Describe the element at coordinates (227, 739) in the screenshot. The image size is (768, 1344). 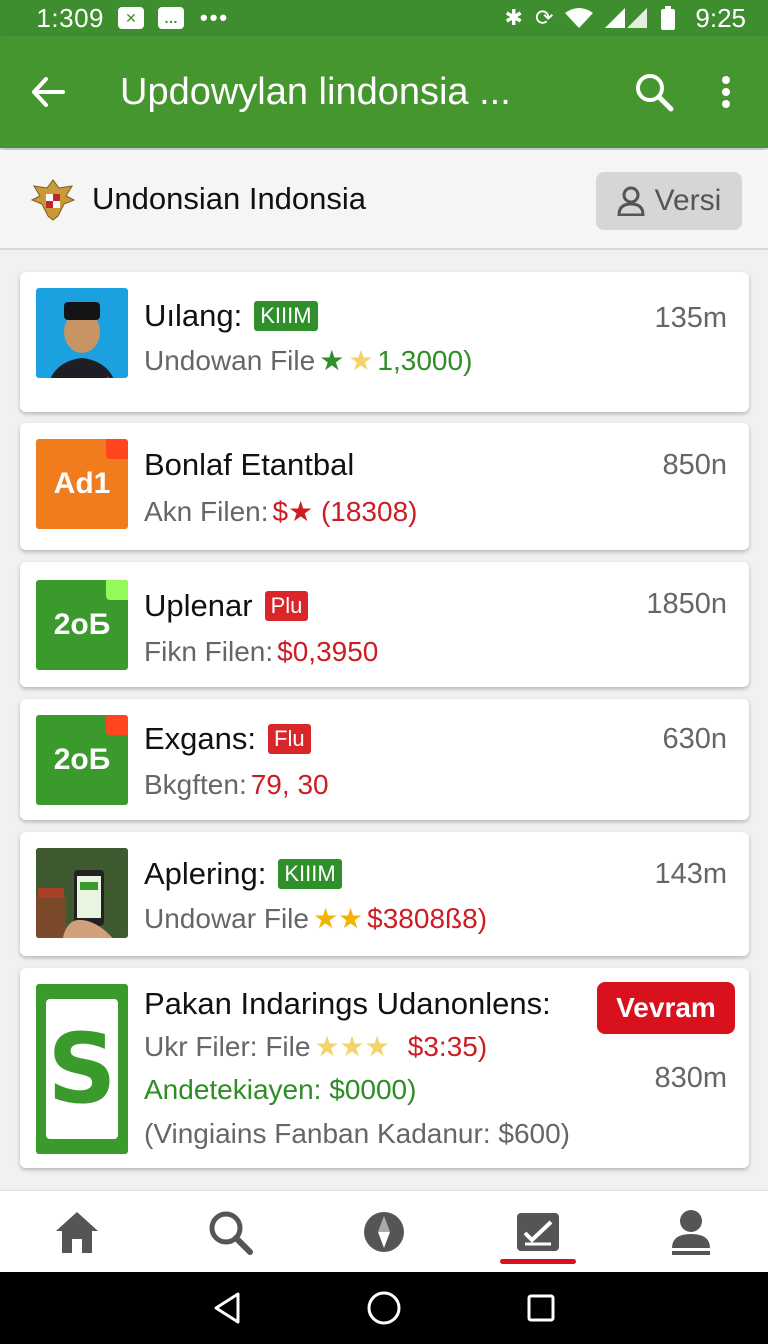
I see `item-name: Exgans: Flu` at that location.